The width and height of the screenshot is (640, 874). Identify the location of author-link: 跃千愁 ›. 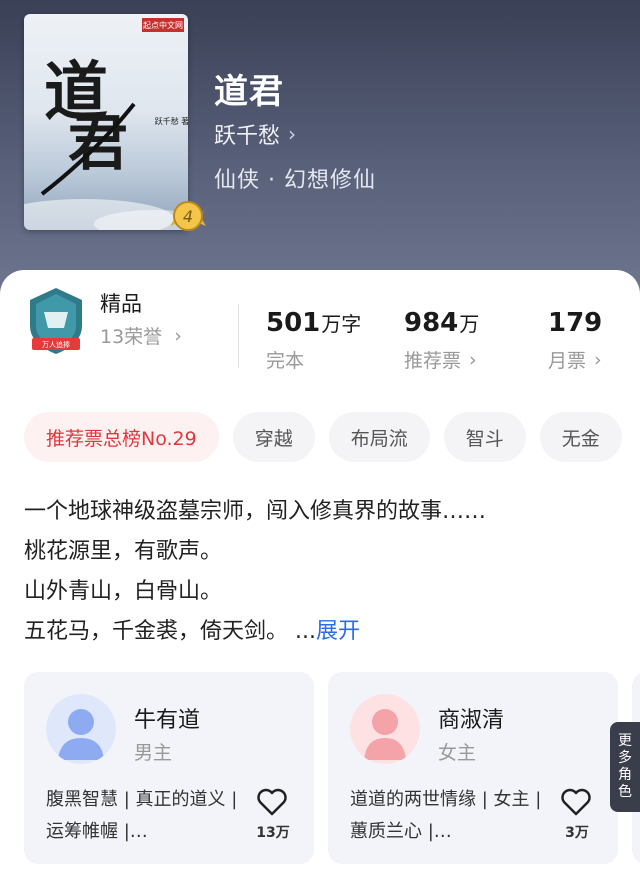
(255, 134).